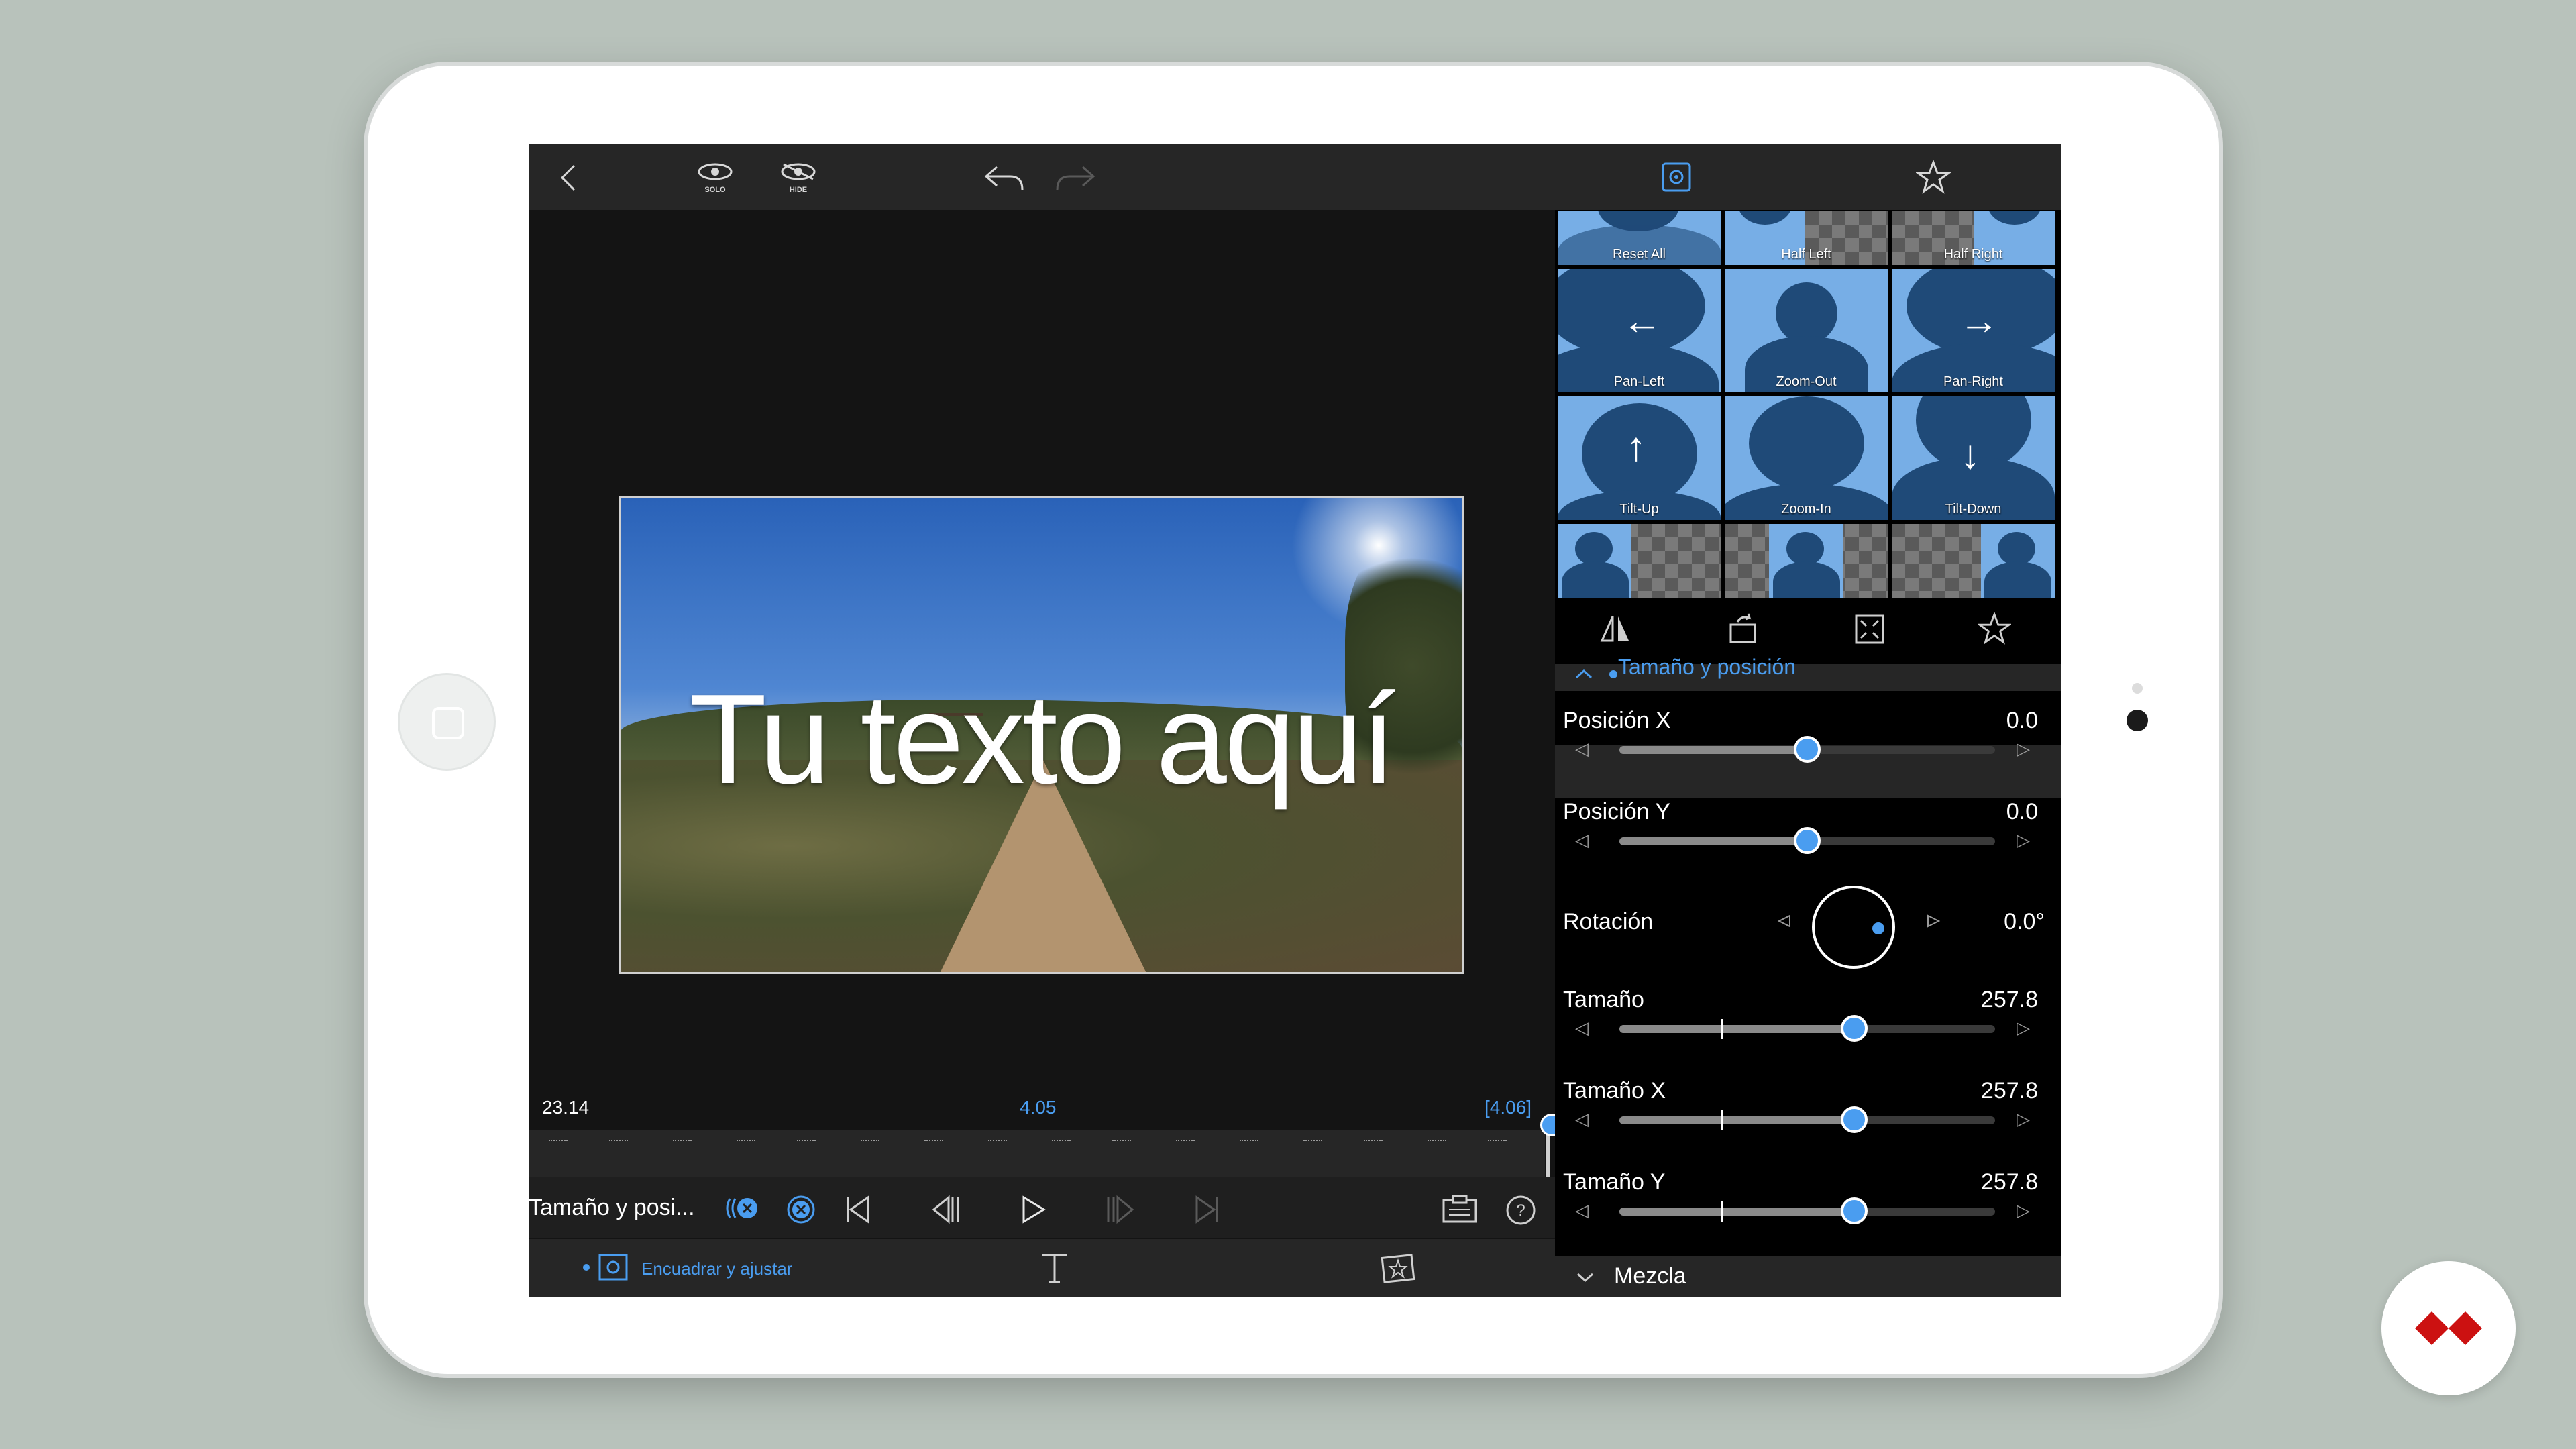  I want to click on size-y-thumb, so click(1854, 1210).